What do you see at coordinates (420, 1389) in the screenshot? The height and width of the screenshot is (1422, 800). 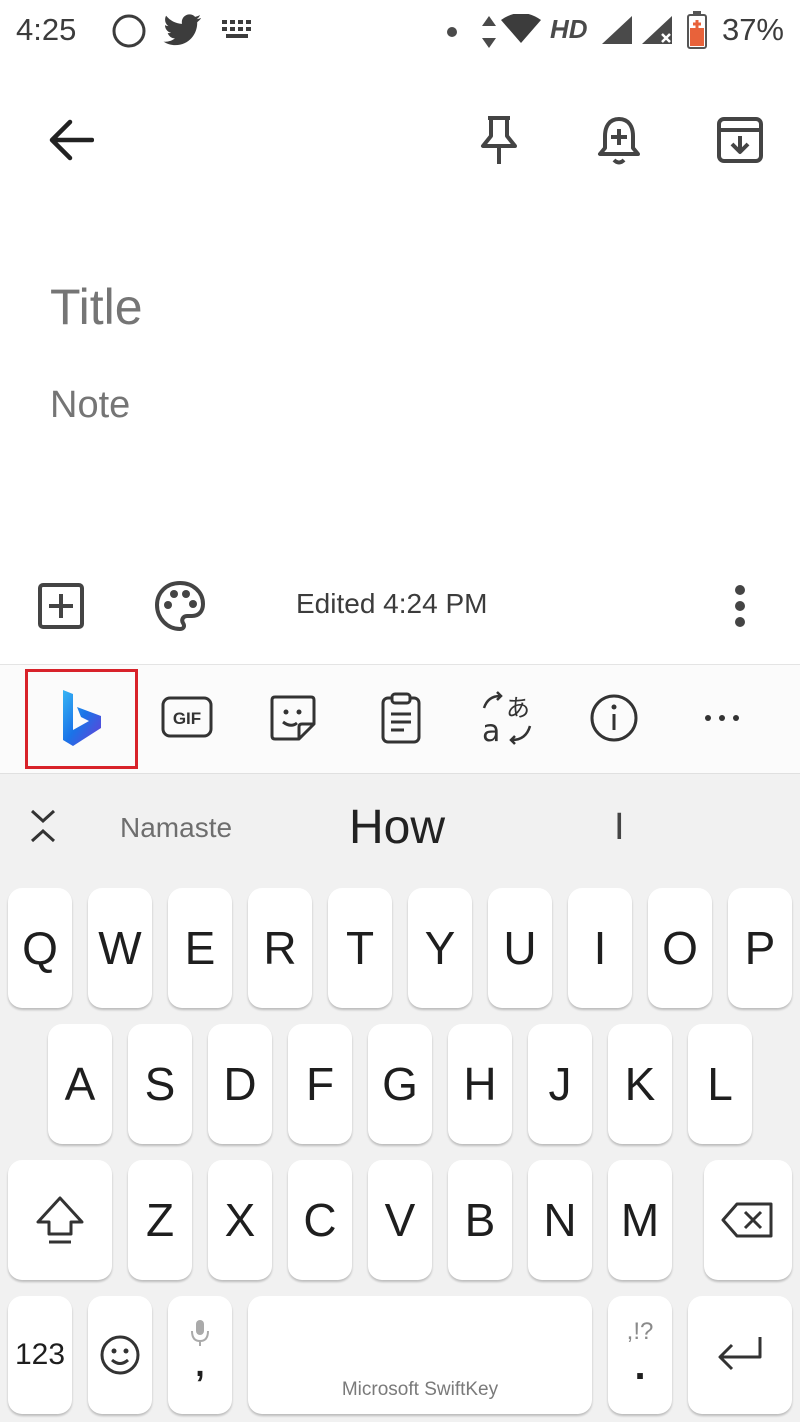 I see `space-label: Microsoft SwiftKey` at bounding box center [420, 1389].